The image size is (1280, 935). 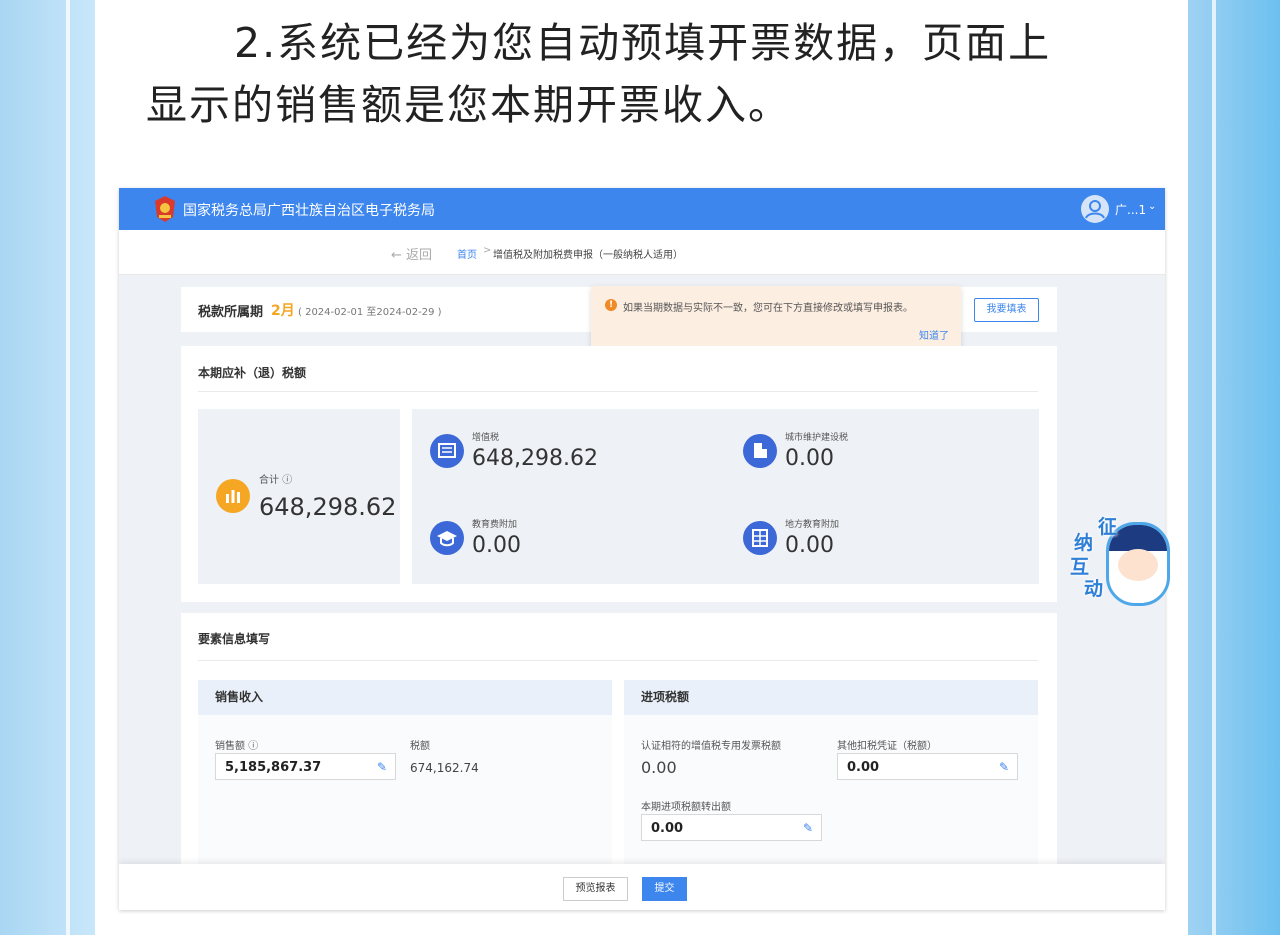 I want to click on certified-invoice-tax-label: 认证相符的增值税专用发票税额, so click(x=711, y=746).